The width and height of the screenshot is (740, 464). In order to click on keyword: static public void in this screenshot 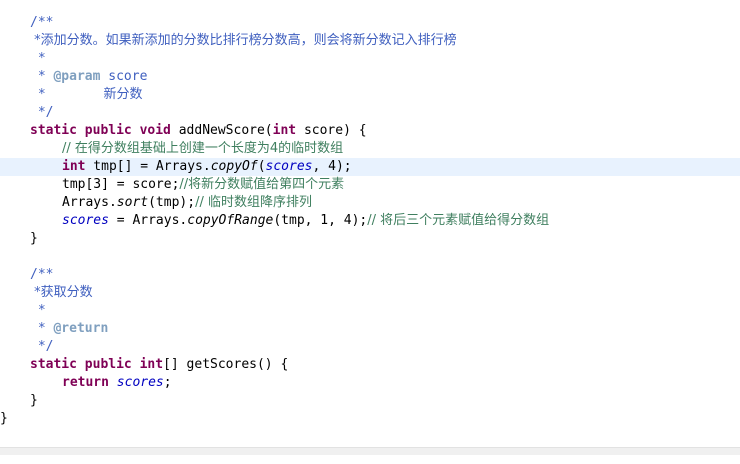, I will do `click(100, 130)`.